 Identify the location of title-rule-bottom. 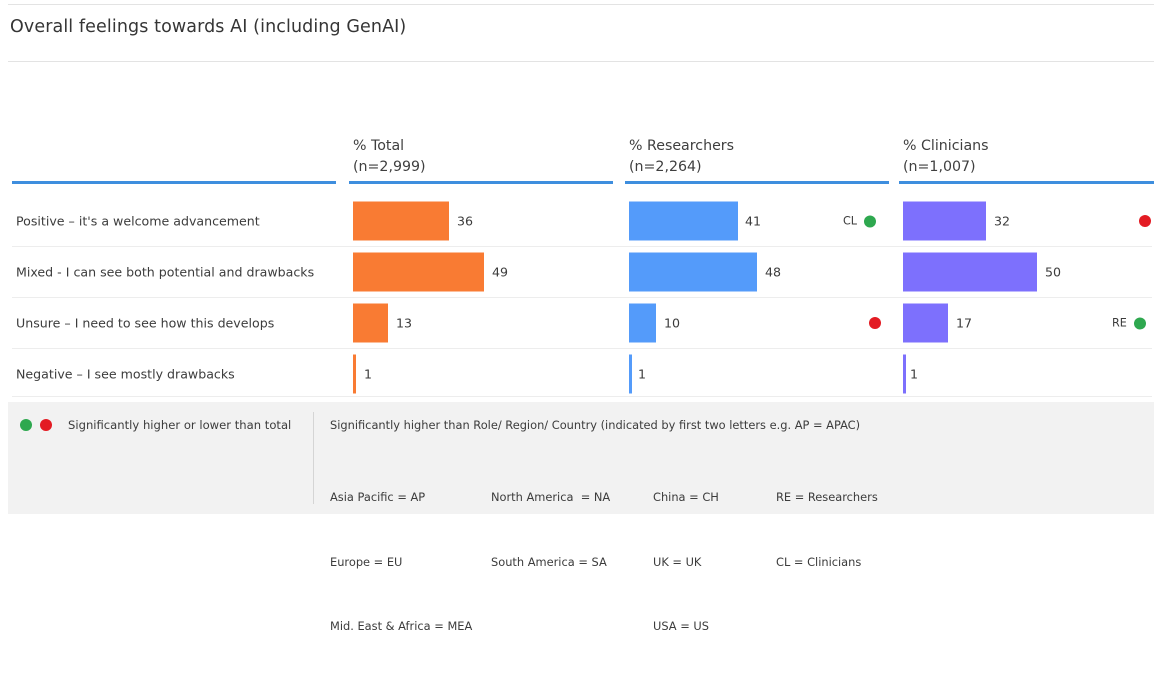
(581, 61).